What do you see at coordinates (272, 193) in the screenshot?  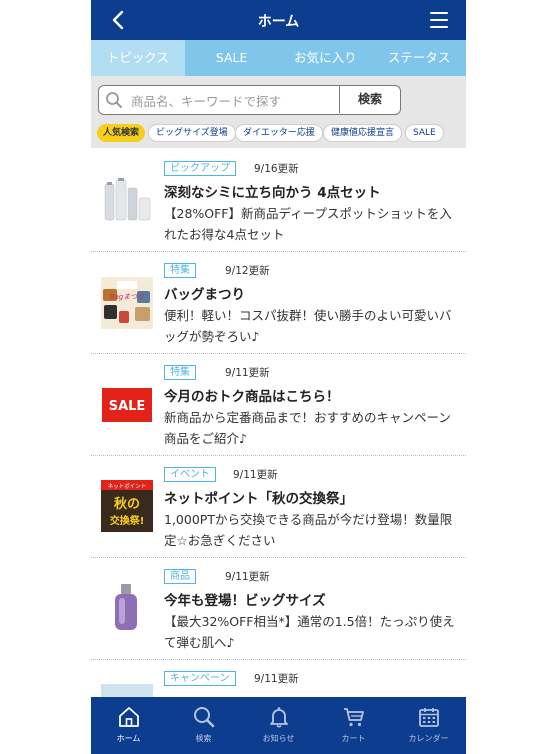 I see `item-title: 深刻なシミに立ち向かう 4点セット` at bounding box center [272, 193].